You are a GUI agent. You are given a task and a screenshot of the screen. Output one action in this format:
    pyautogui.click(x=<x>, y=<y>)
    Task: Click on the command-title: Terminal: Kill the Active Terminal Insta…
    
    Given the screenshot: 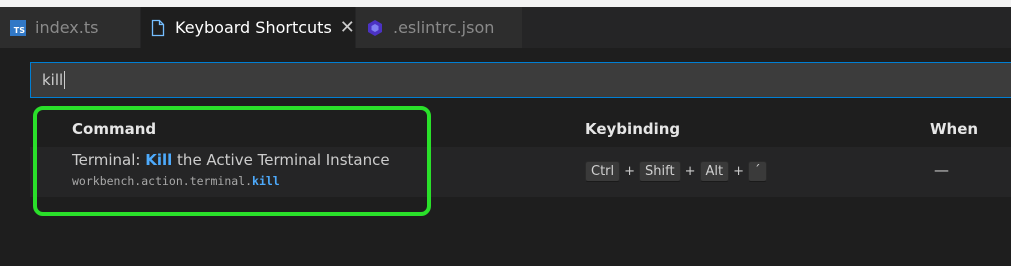 What is the action you would take?
    pyautogui.click(x=231, y=160)
    